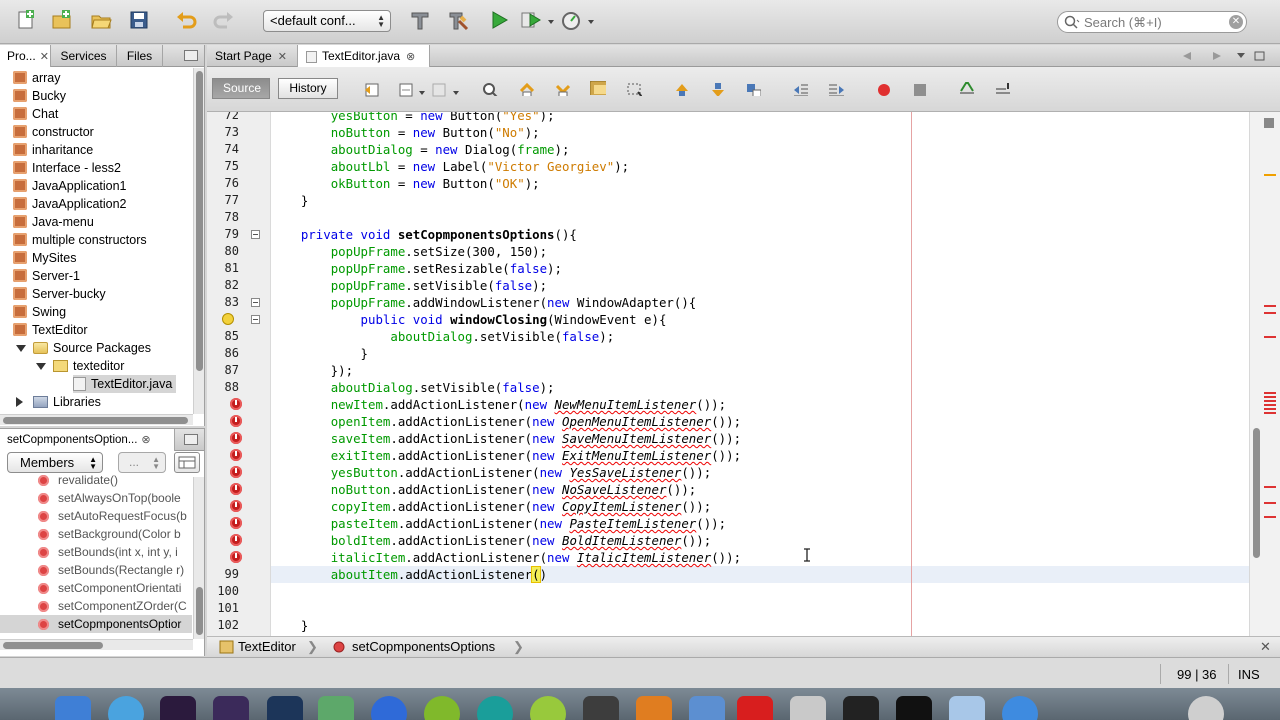 Image resolution: width=1280 pixels, height=720 pixels. Describe the element at coordinates (186, 20) in the screenshot. I see `undo-icon` at that location.